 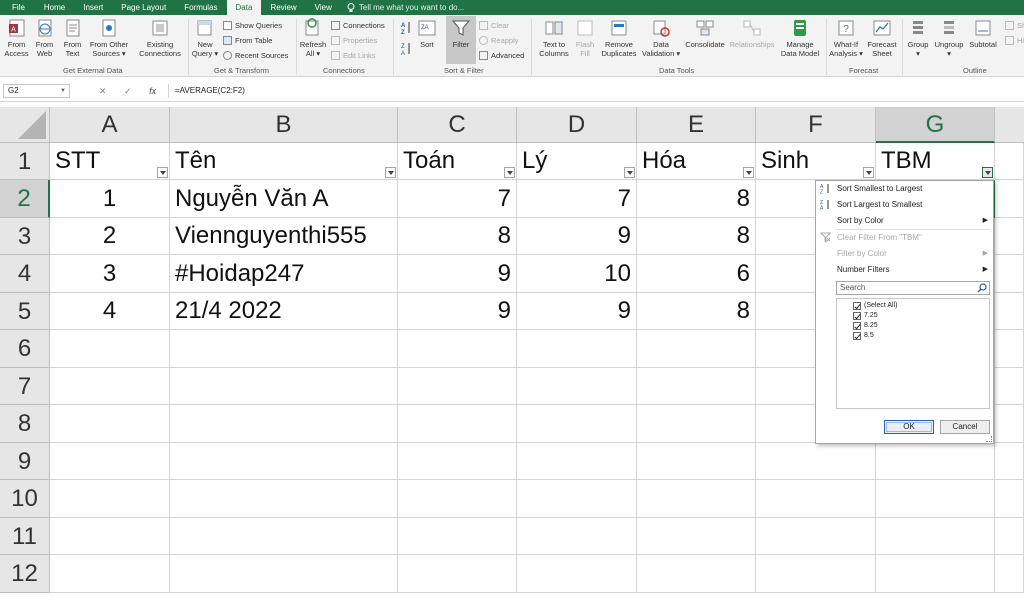 What do you see at coordinates (696, 161) in the screenshot?
I see `cell-e1: Hóa` at bounding box center [696, 161].